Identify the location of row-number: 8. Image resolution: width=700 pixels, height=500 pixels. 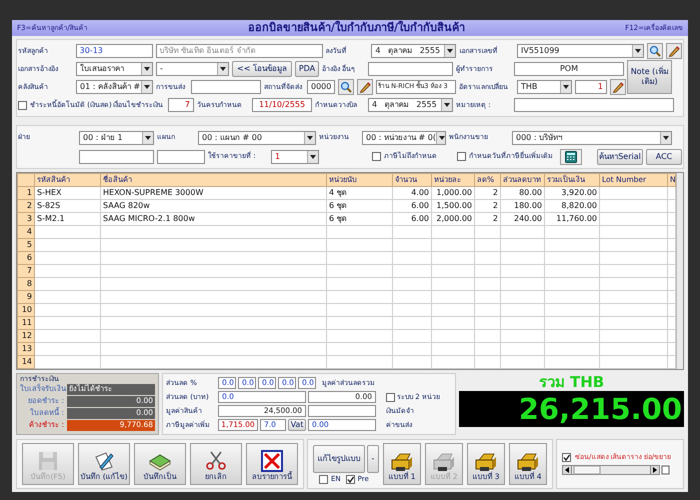
(26, 284).